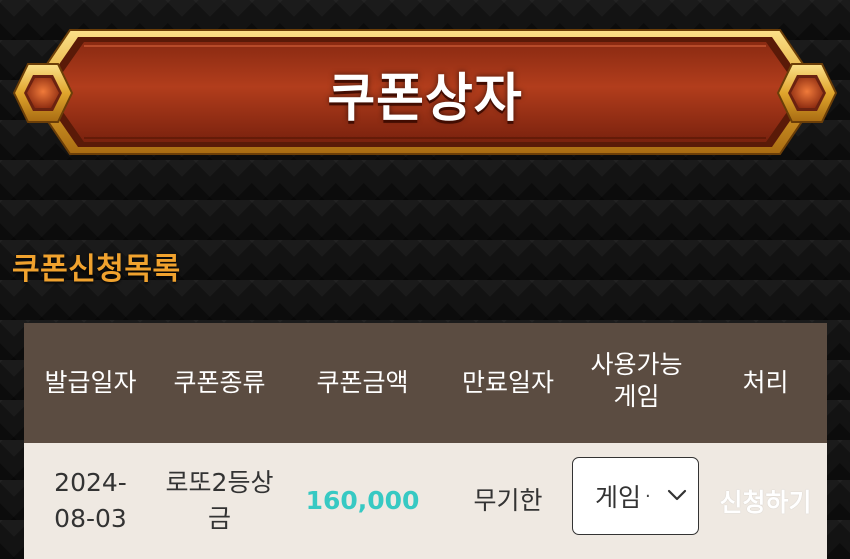 This screenshot has height=559, width=850. I want to click on column-header-issue-date: 발급일자, so click(90, 382).